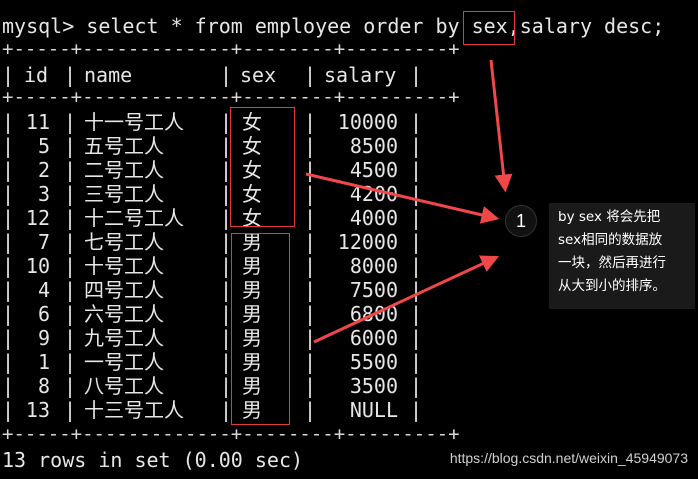 Image resolution: width=698 pixels, height=479 pixels. I want to click on arrow-from-keyword, so click(501, 126).